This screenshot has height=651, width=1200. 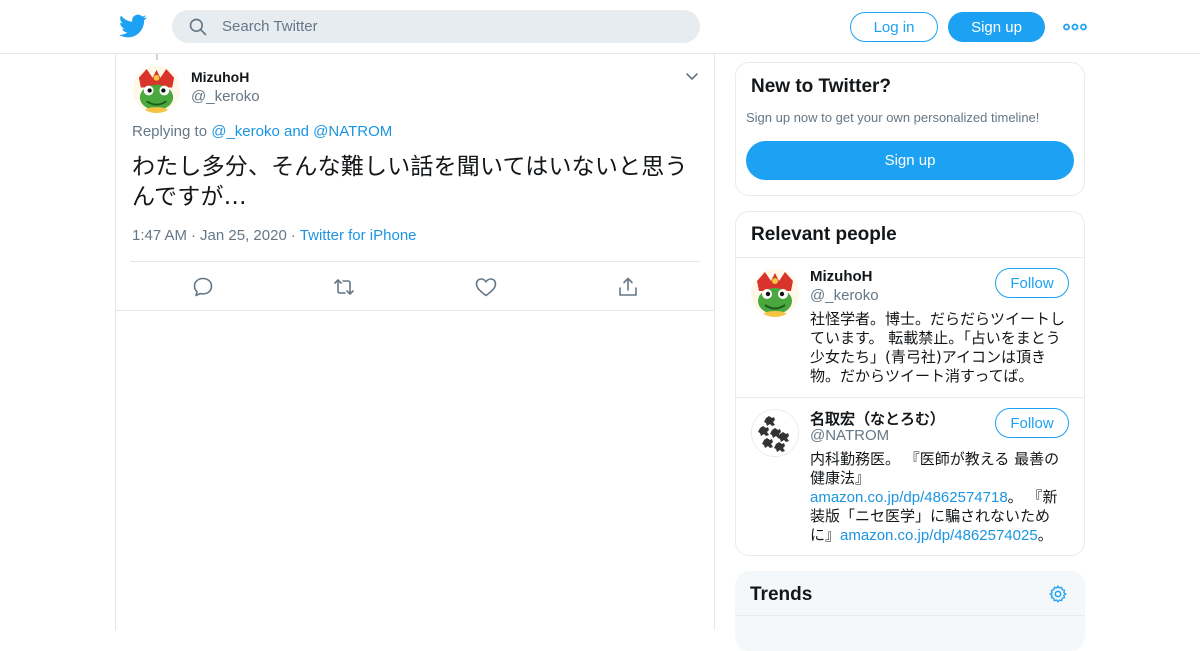 What do you see at coordinates (301, 131) in the screenshot?
I see `reply-to-users-link: @_keroko and @NATROM` at bounding box center [301, 131].